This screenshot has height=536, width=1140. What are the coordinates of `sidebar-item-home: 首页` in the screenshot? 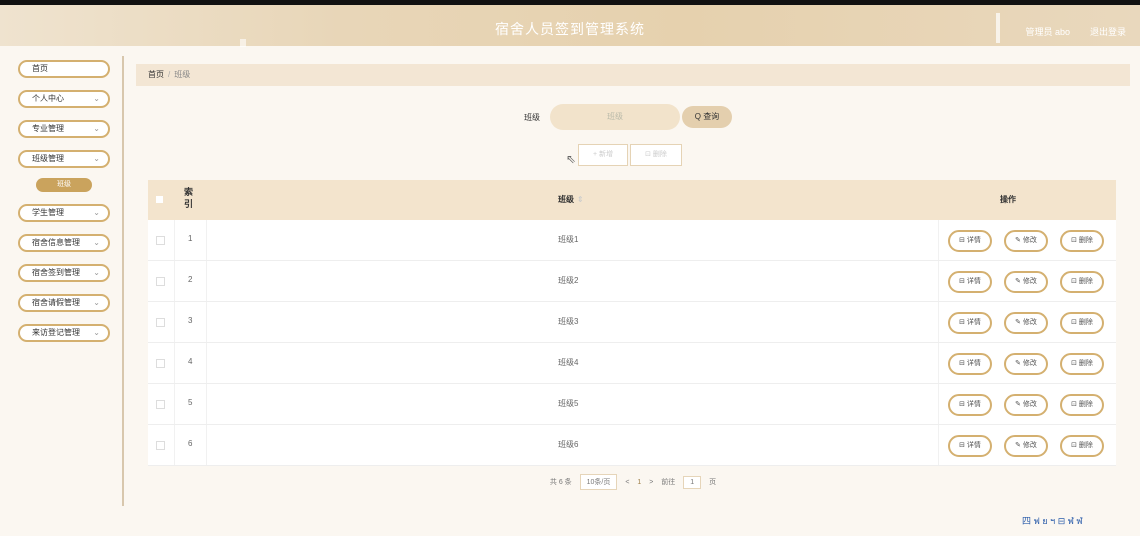 It's located at (64, 69).